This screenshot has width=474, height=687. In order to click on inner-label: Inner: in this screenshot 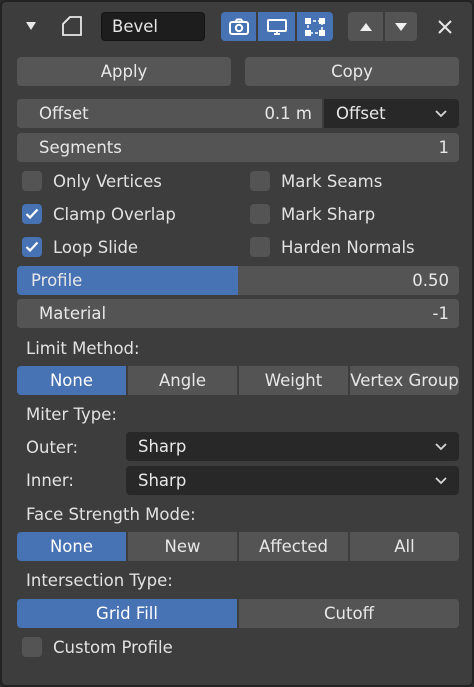, I will do `click(50, 480)`.